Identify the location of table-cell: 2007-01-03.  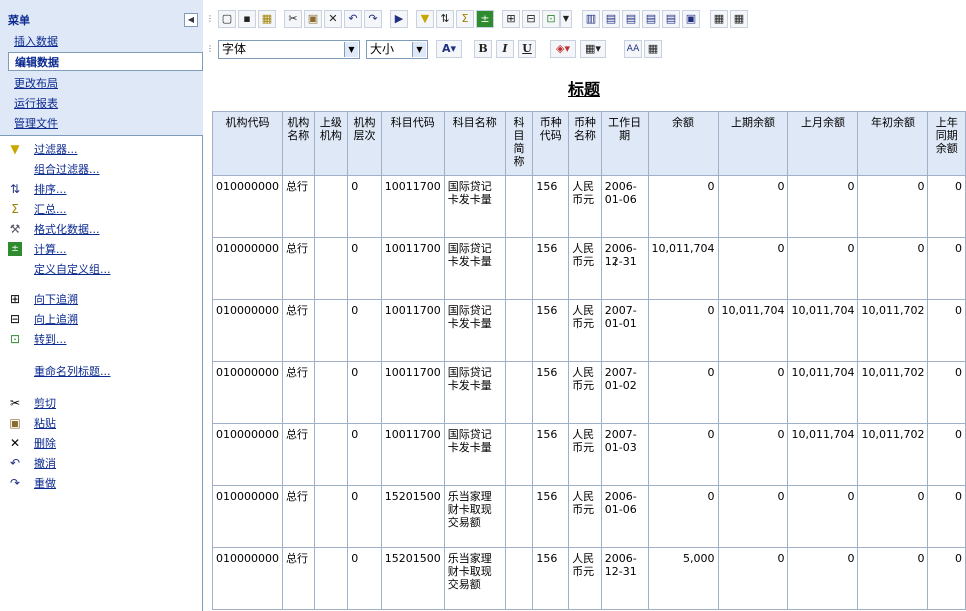
(624, 454).